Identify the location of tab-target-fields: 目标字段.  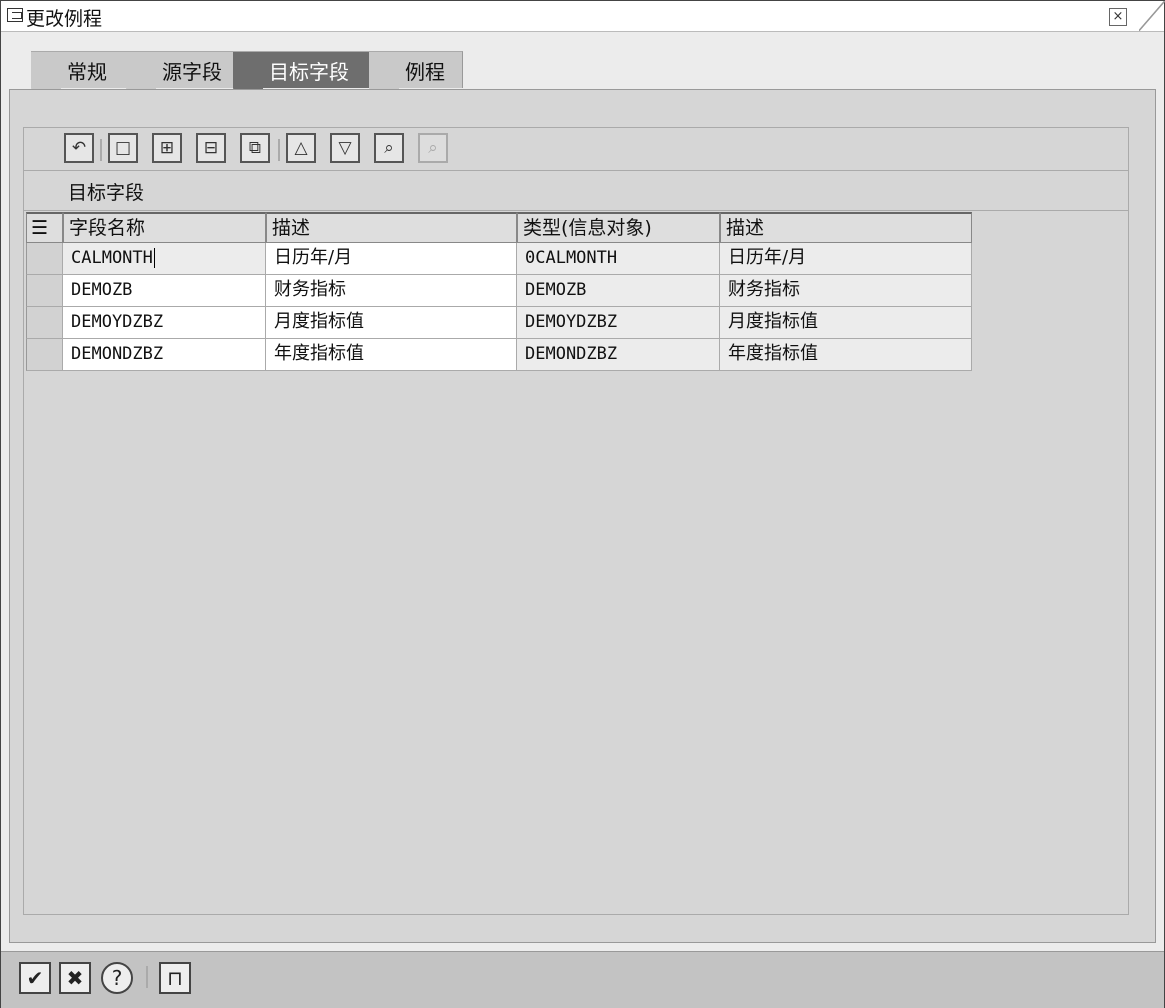
(303, 70).